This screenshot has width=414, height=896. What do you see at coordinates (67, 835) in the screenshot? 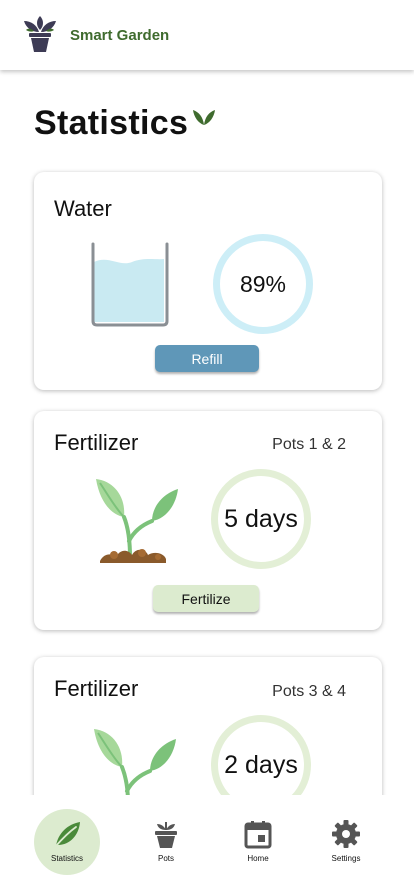
I see `leaf-icon` at bounding box center [67, 835].